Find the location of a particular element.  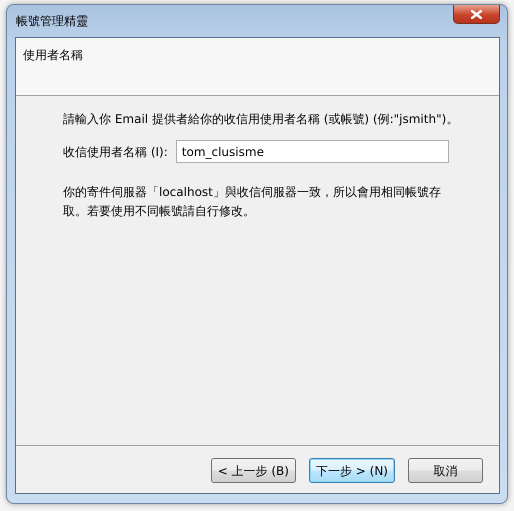

instruction-text: 請輸入你 Email 提供者給你的收信用使用者名稱 (或帳號) (例:"jsmith")。 is located at coordinates (261, 119).